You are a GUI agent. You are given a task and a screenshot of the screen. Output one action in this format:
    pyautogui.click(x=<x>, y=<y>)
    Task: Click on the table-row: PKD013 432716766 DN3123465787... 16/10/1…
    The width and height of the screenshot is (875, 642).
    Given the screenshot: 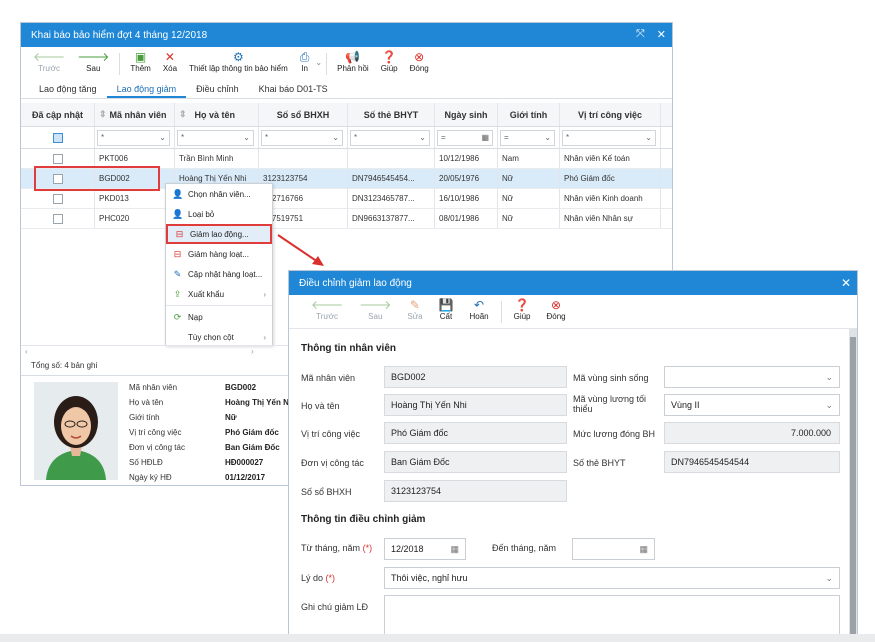 What is the action you would take?
    pyautogui.click(x=346, y=199)
    